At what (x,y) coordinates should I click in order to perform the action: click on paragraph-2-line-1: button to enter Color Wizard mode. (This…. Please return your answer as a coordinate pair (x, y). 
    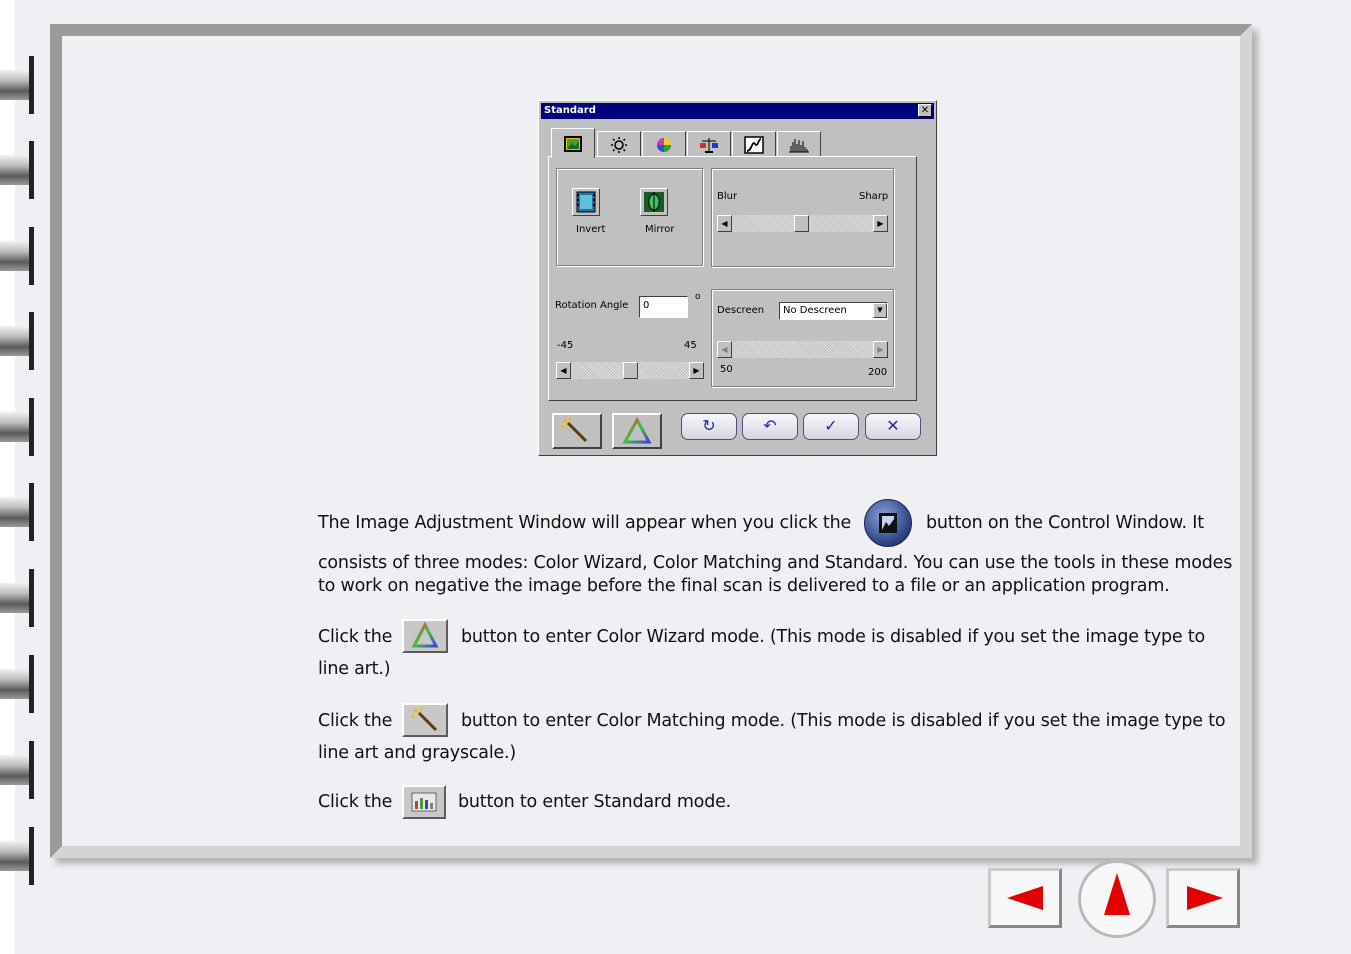
    Looking at the image, I should click on (833, 637).